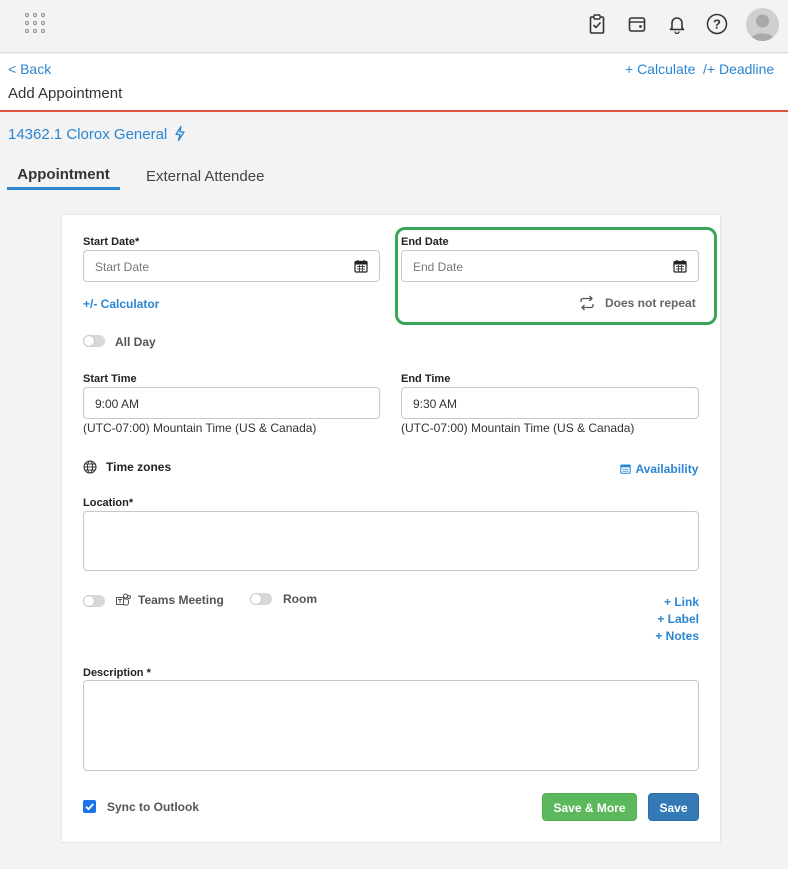 This screenshot has height=869, width=788. Describe the element at coordinates (123, 599) in the screenshot. I see `teams-icon` at that location.